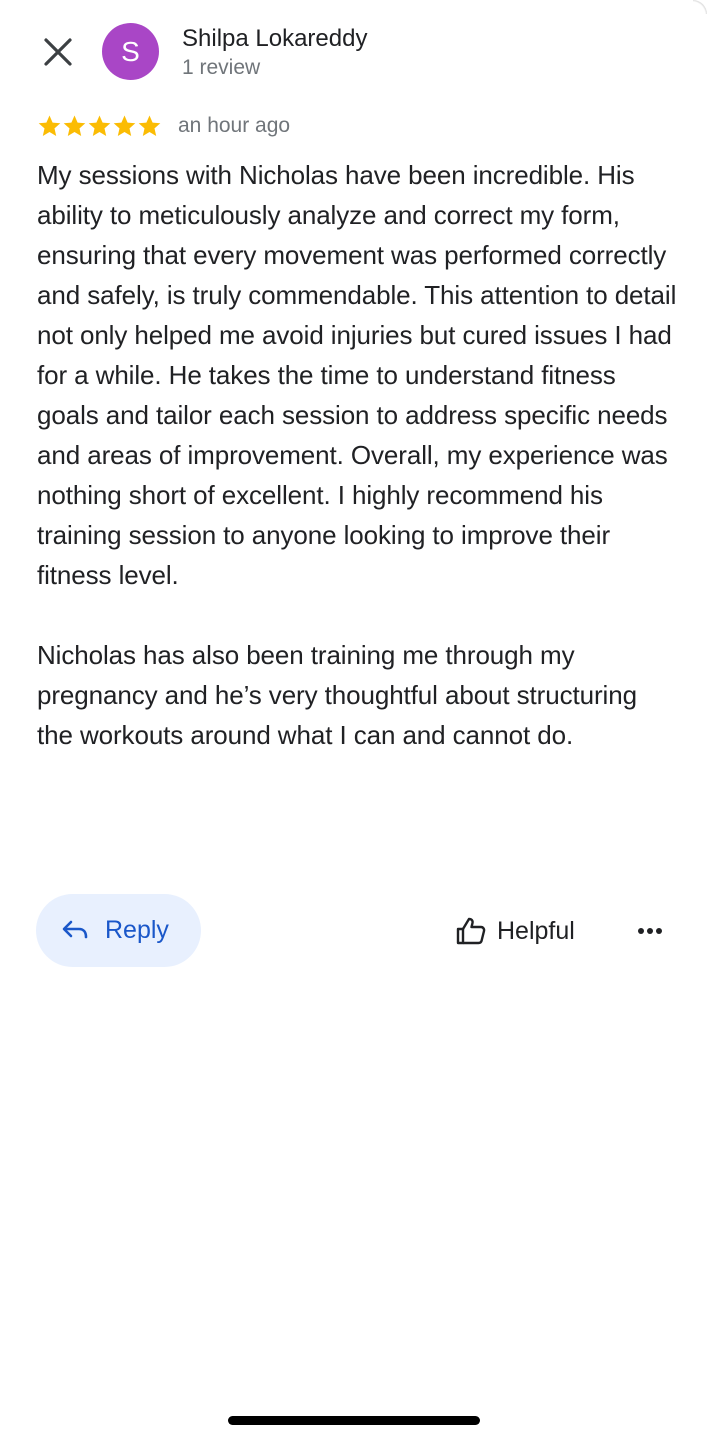  I want to click on review-header: S Shilpa Lokareddy 1 review, so click(353, 50).